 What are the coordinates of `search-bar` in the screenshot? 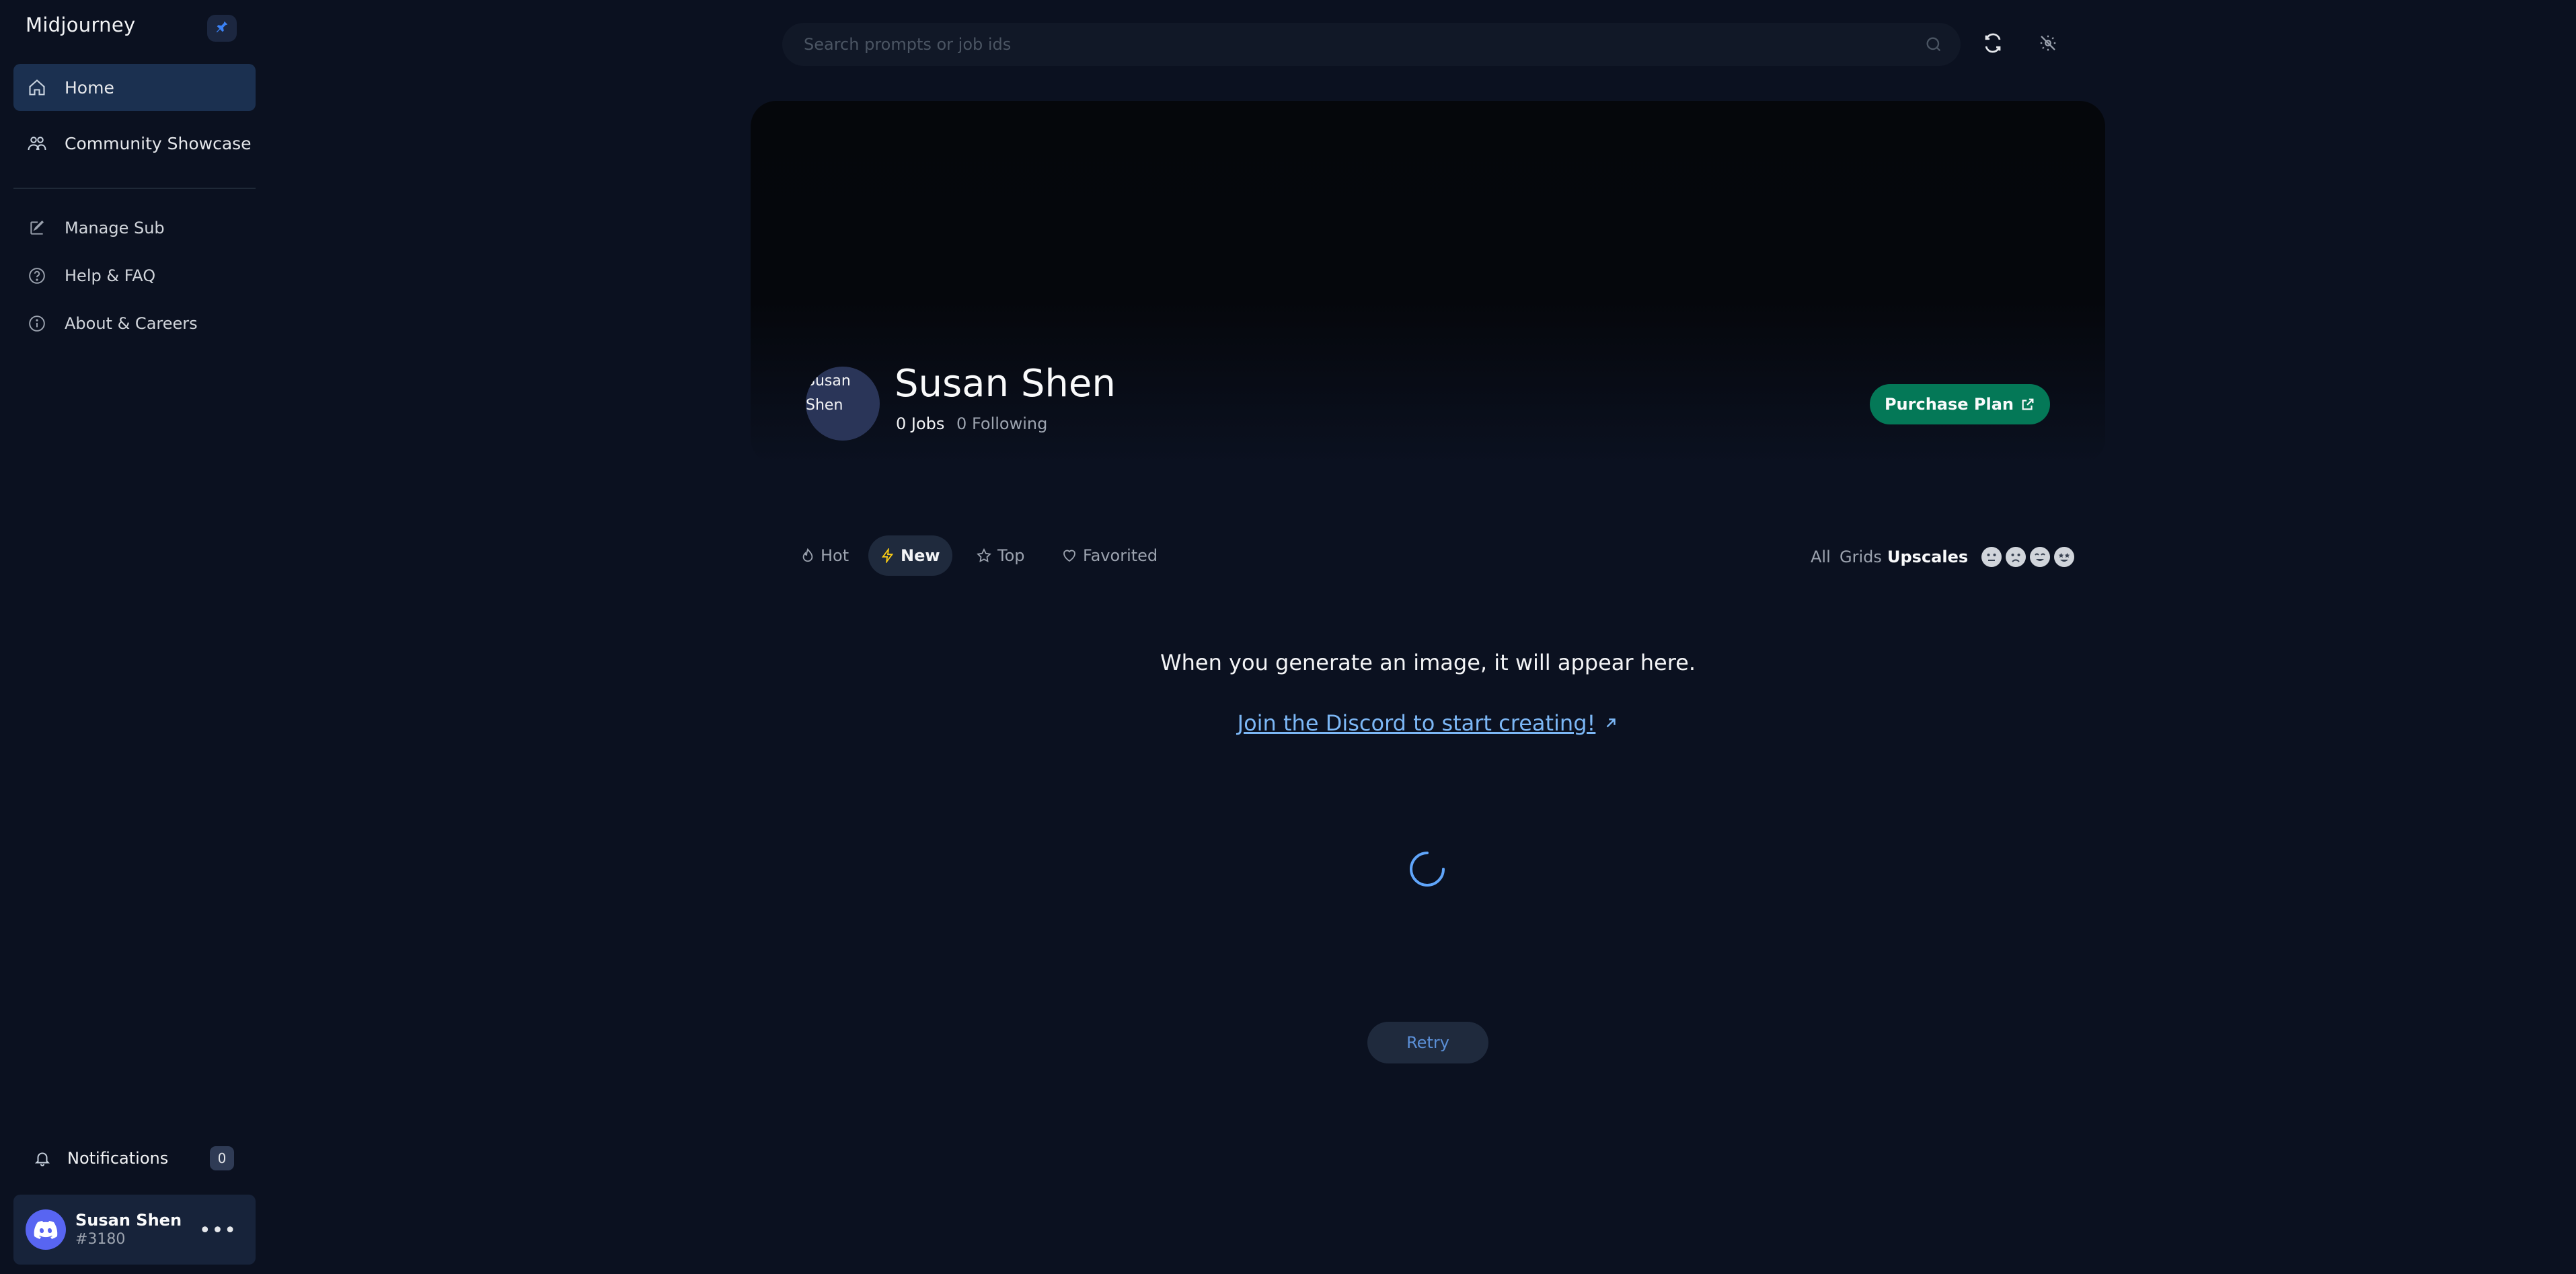 It's located at (1371, 44).